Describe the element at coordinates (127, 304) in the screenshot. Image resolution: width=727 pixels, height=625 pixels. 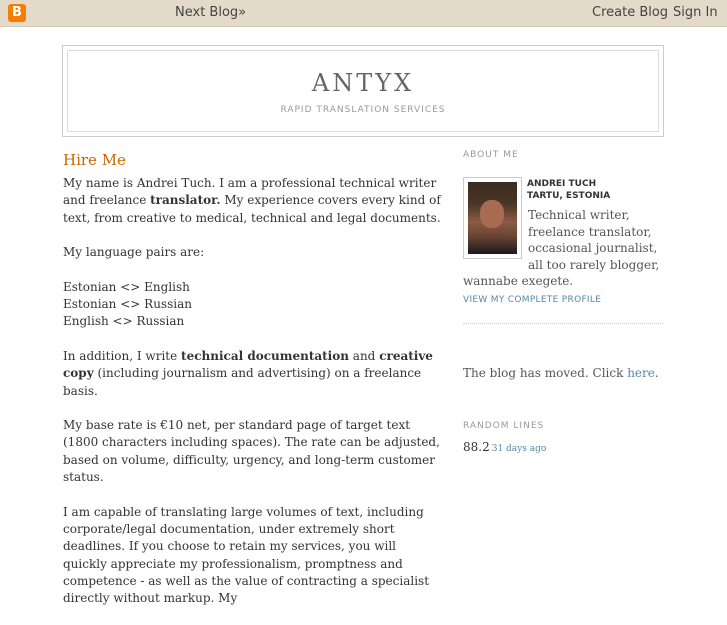
I see `language-pair: Estonian <> Russian` at that location.